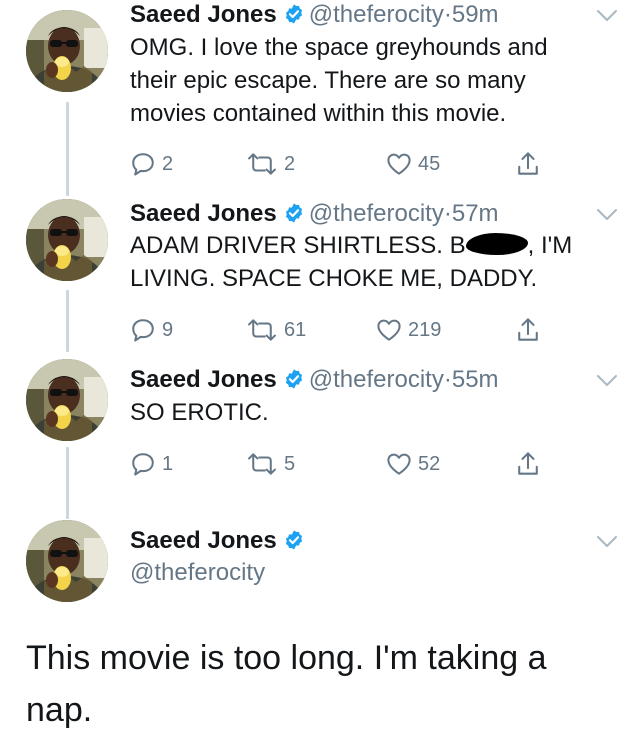  What do you see at coordinates (290, 163) in the screenshot?
I see `retweet-count: 2` at bounding box center [290, 163].